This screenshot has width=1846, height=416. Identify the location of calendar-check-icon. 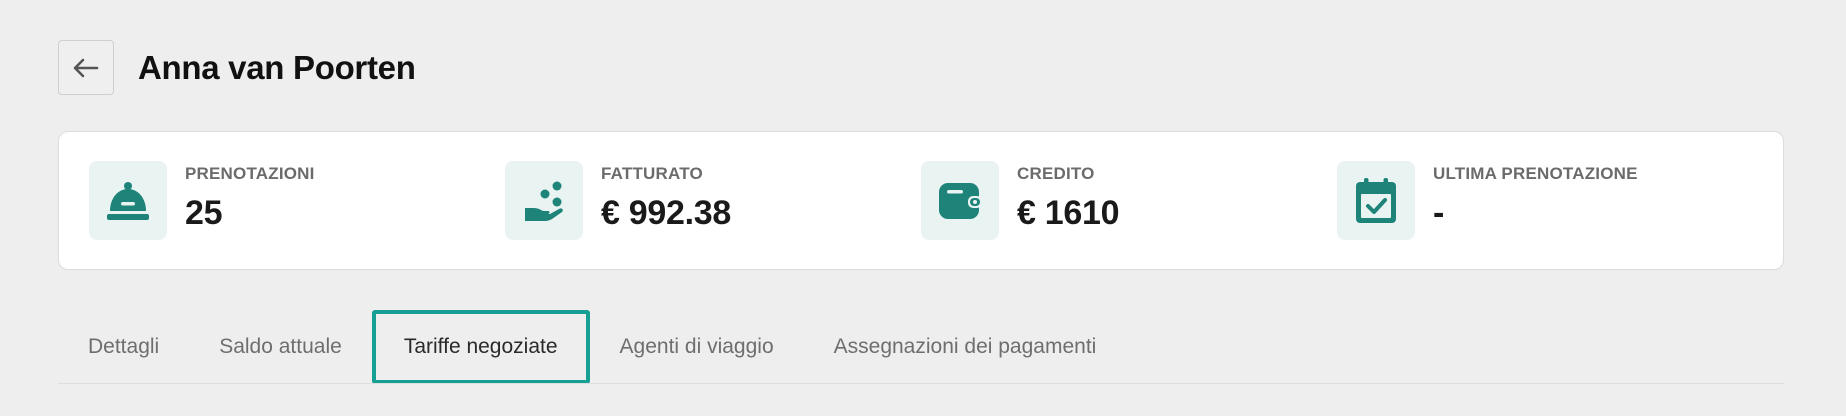
(1376, 200).